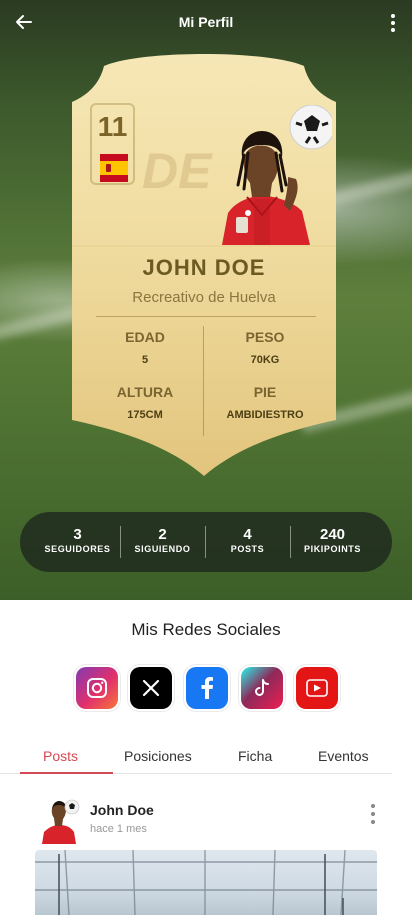 The image size is (412, 915). Describe the element at coordinates (247, 549) in the screenshot. I see `posts-label: POSTS` at that location.